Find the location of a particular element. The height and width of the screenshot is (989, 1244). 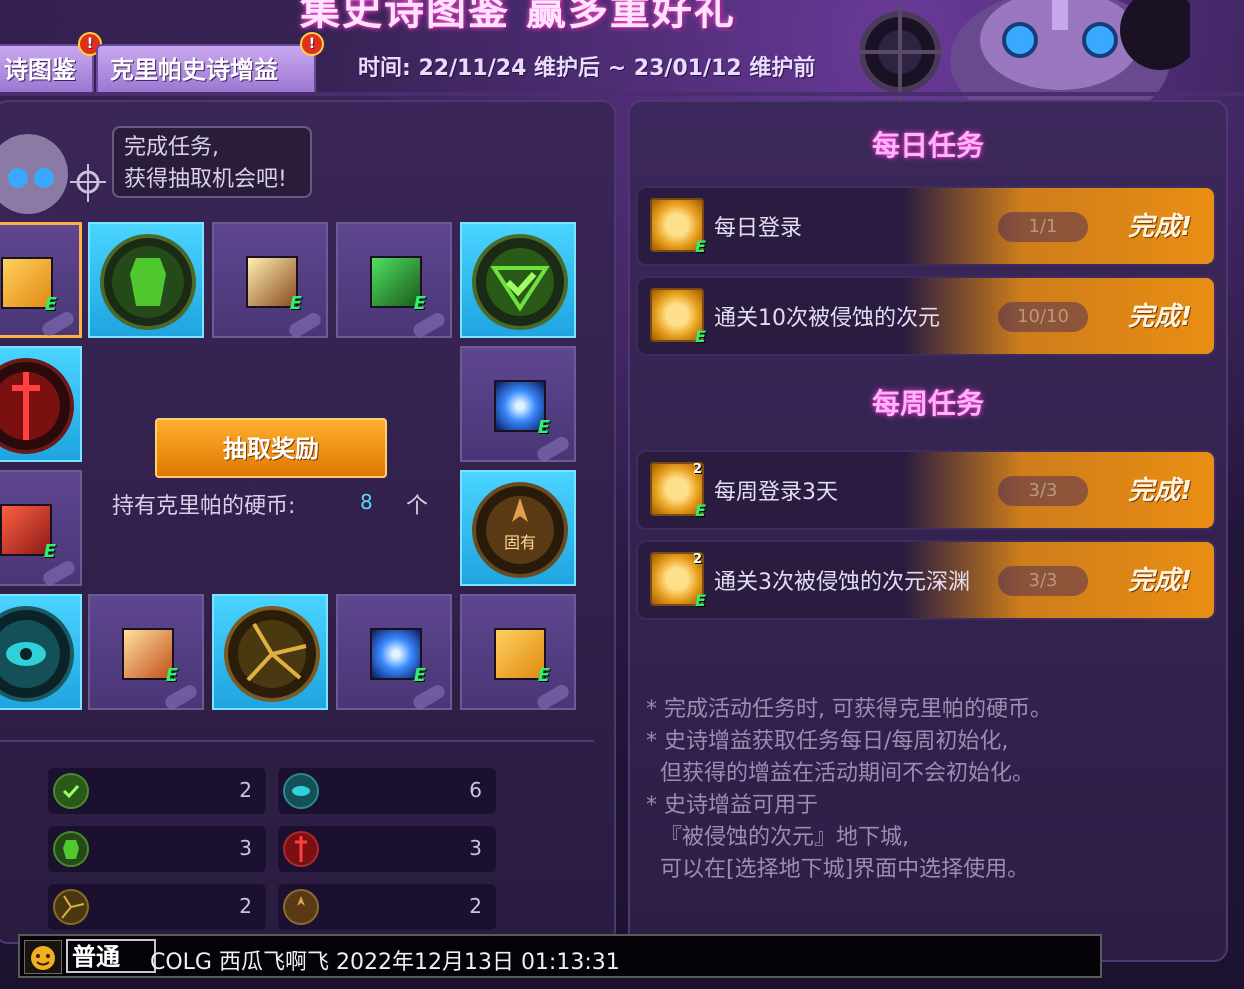

emblem-count-value: 3 is located at coordinates (245, 848).